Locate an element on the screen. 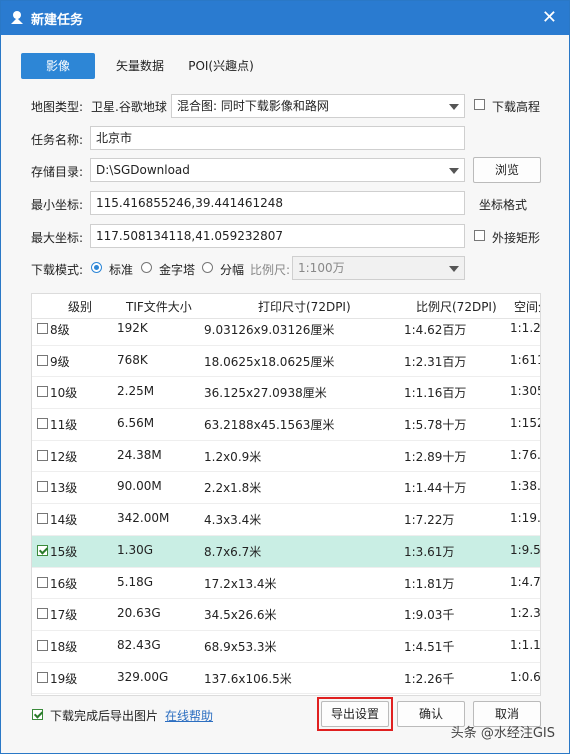  table-row: 14级 342.00M 4.3x3.4米 1:7.22万 1:19.1 is located at coordinates (286, 520).